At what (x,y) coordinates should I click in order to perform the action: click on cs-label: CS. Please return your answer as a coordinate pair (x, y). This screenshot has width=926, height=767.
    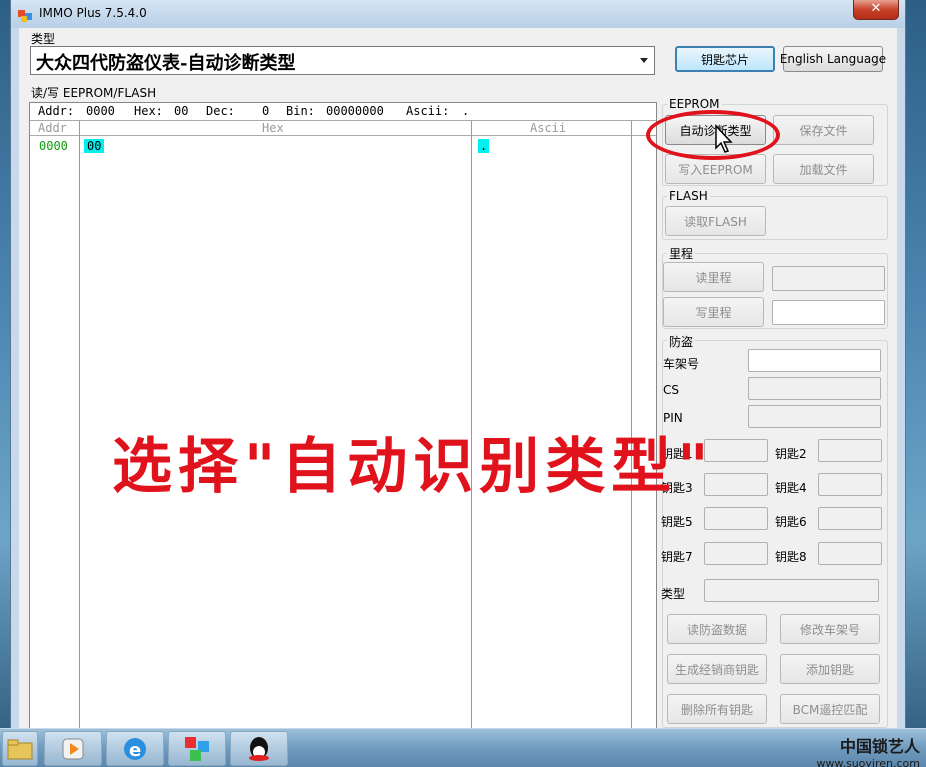
    Looking at the image, I should click on (671, 390).